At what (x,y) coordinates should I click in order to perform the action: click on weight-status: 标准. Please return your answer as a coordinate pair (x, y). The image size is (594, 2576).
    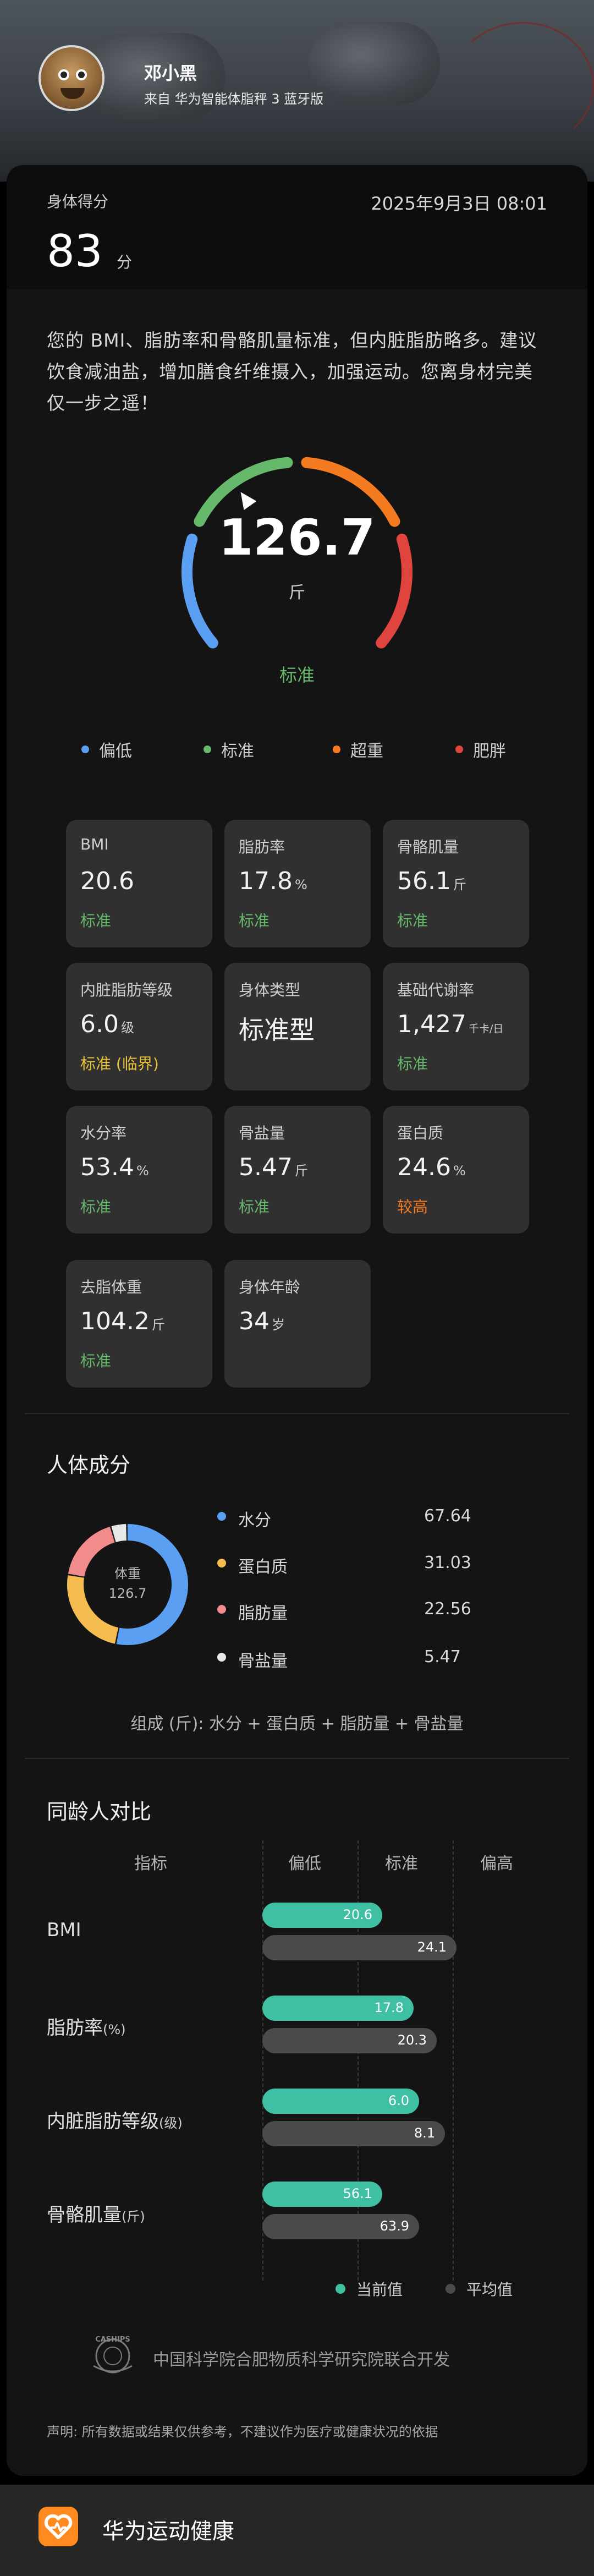
    Looking at the image, I should click on (297, 675).